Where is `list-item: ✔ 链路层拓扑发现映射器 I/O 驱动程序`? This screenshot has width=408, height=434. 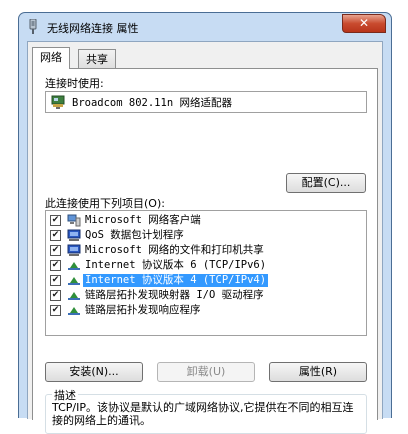
list-item: ✔ 链路层拓扑发现映射器 I/O 驱动程序 is located at coordinates (206, 295).